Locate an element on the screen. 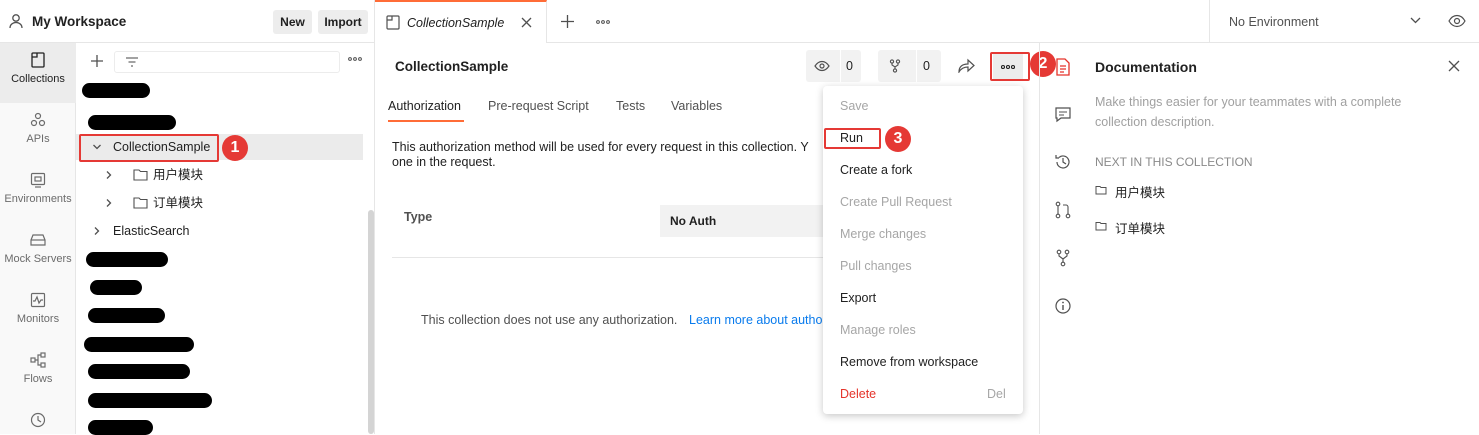  right-sidebar-rail is located at coordinates (1062, 238).